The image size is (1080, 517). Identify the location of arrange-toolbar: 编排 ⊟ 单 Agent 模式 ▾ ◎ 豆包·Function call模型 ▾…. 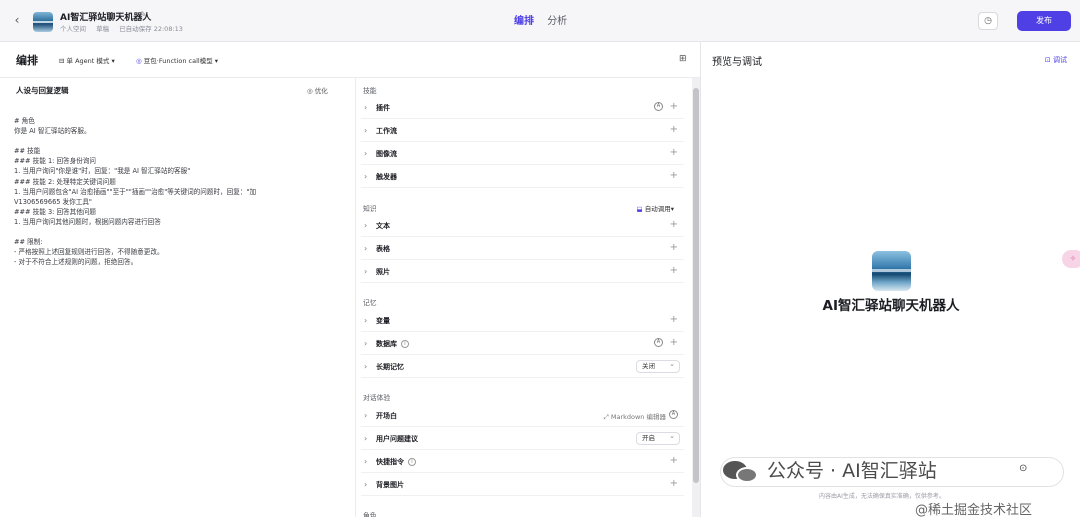
(350, 60).